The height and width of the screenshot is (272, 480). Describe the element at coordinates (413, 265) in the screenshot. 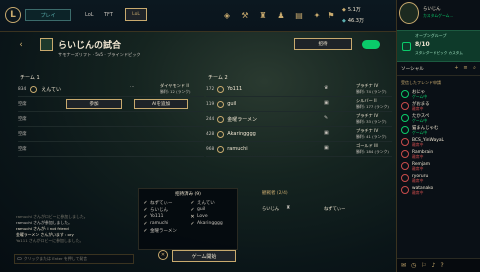

I see `clock-icon: ◷` at that location.